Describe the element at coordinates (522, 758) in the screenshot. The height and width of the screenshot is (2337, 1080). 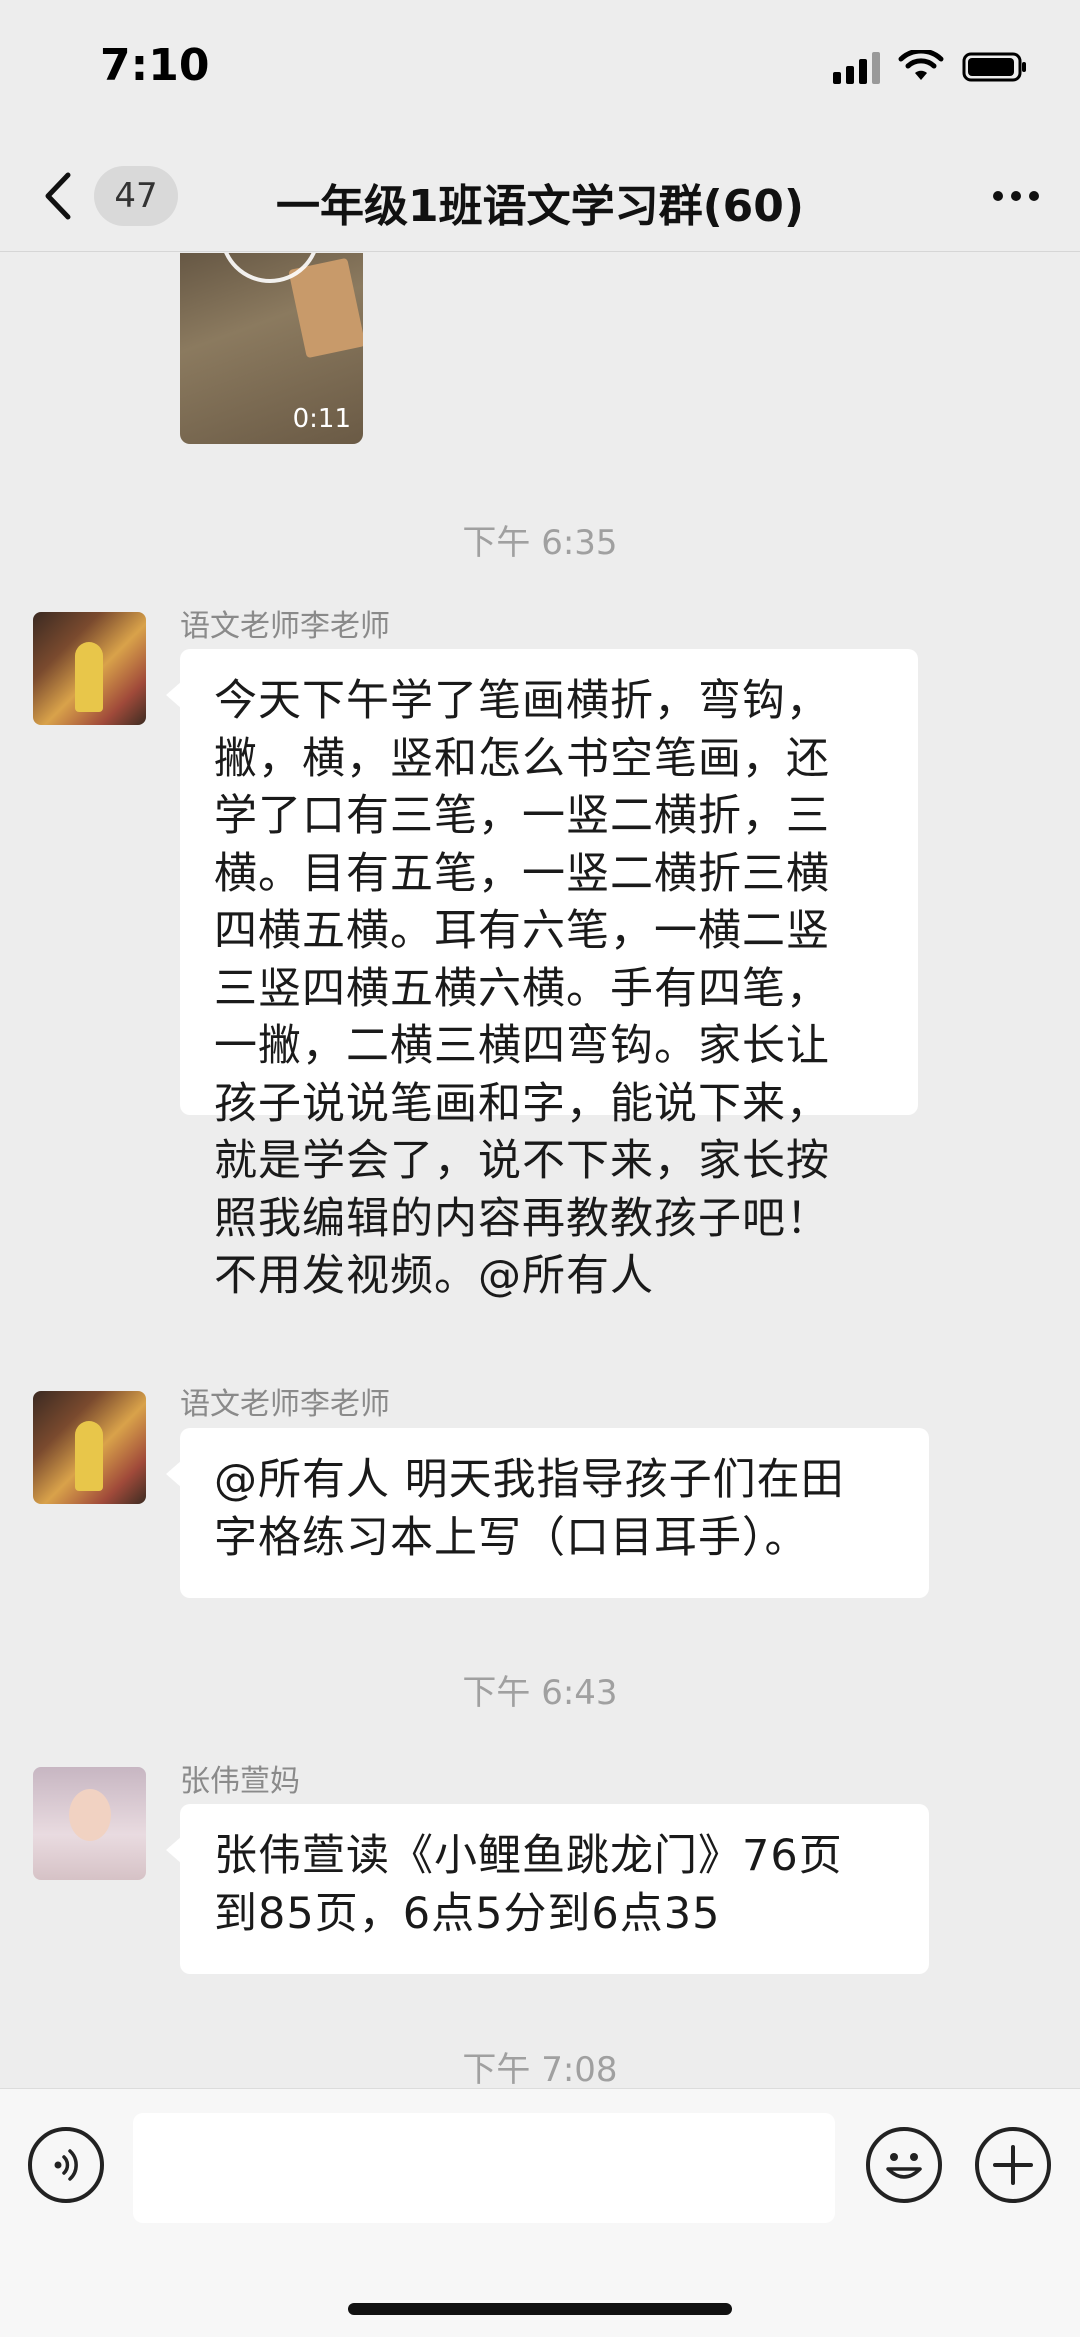
I see `message-line: 撇，横，竖和怎么书空笔画，还` at that location.